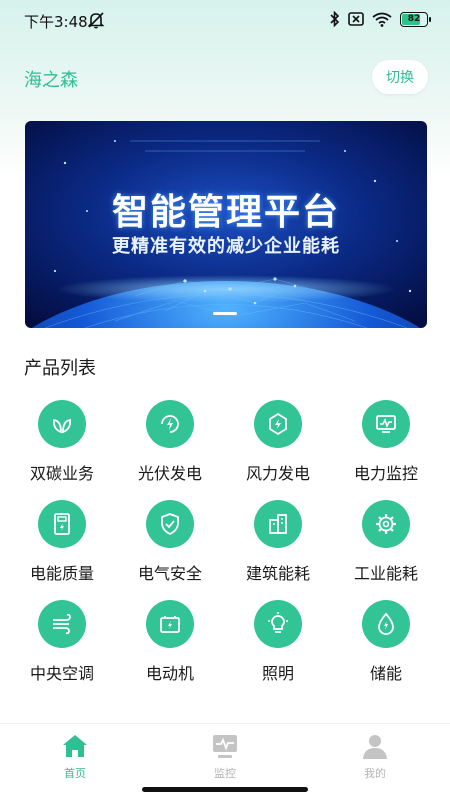 Image resolution: width=450 pixels, height=800 pixels. What do you see at coordinates (385, 673) in the screenshot?
I see `product-label: 储能` at bounding box center [385, 673].